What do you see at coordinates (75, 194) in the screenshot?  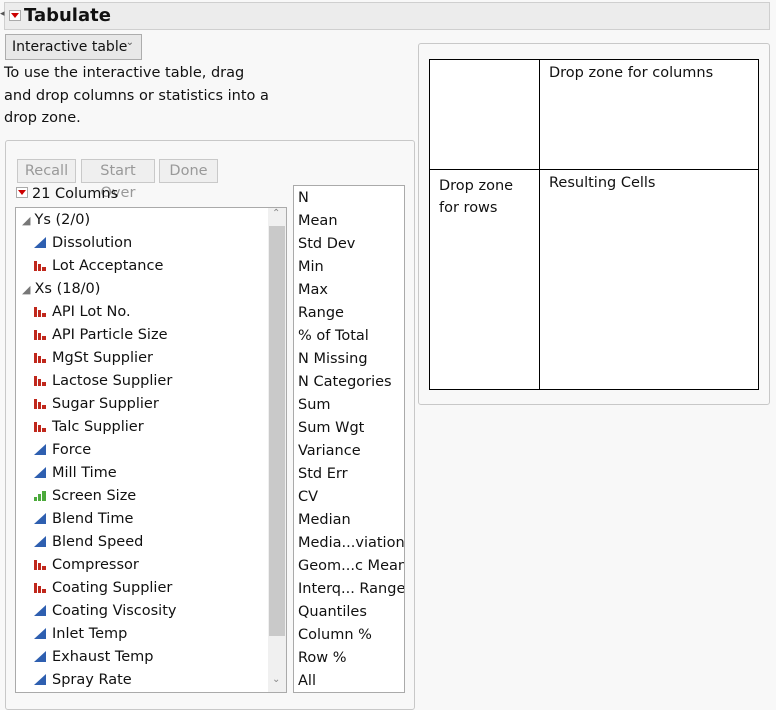 I see `columns-count: 21 Columns` at bounding box center [75, 194].